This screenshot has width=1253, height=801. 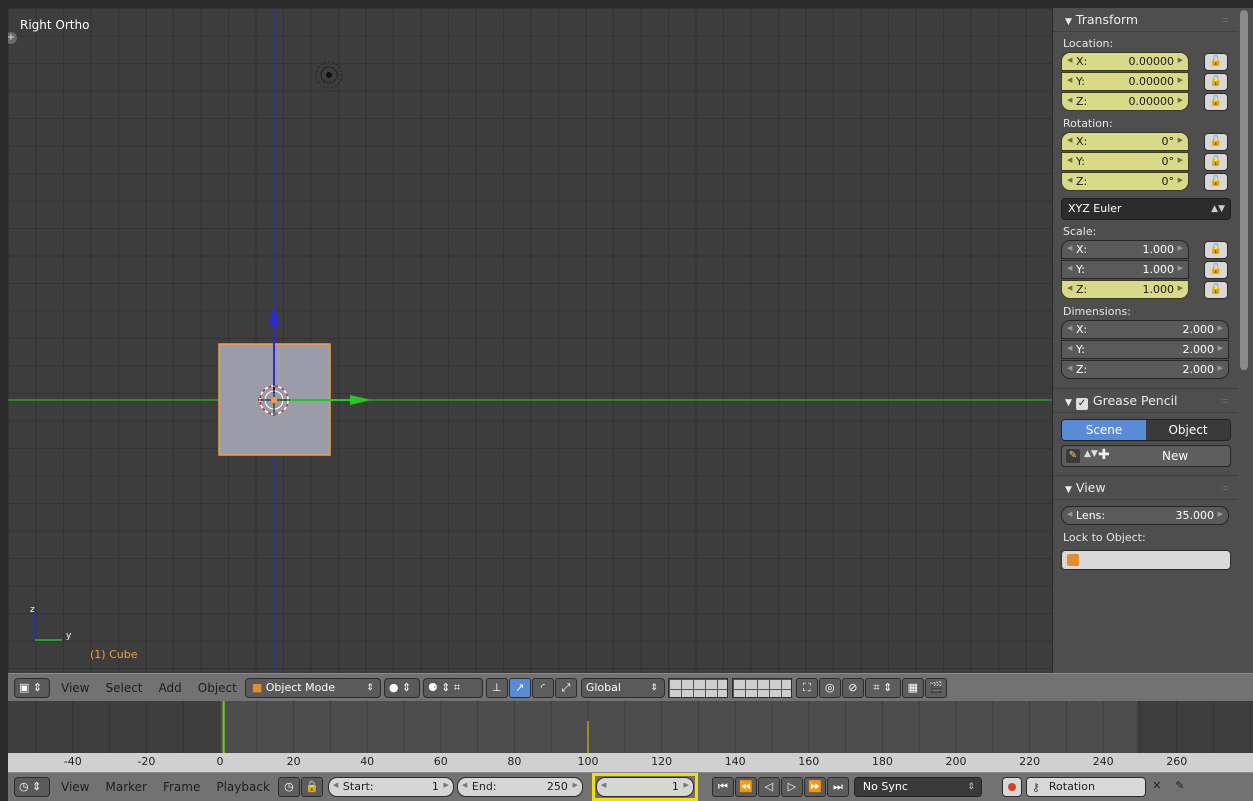 I want to click on lamp-icon, so click(x=329, y=75).